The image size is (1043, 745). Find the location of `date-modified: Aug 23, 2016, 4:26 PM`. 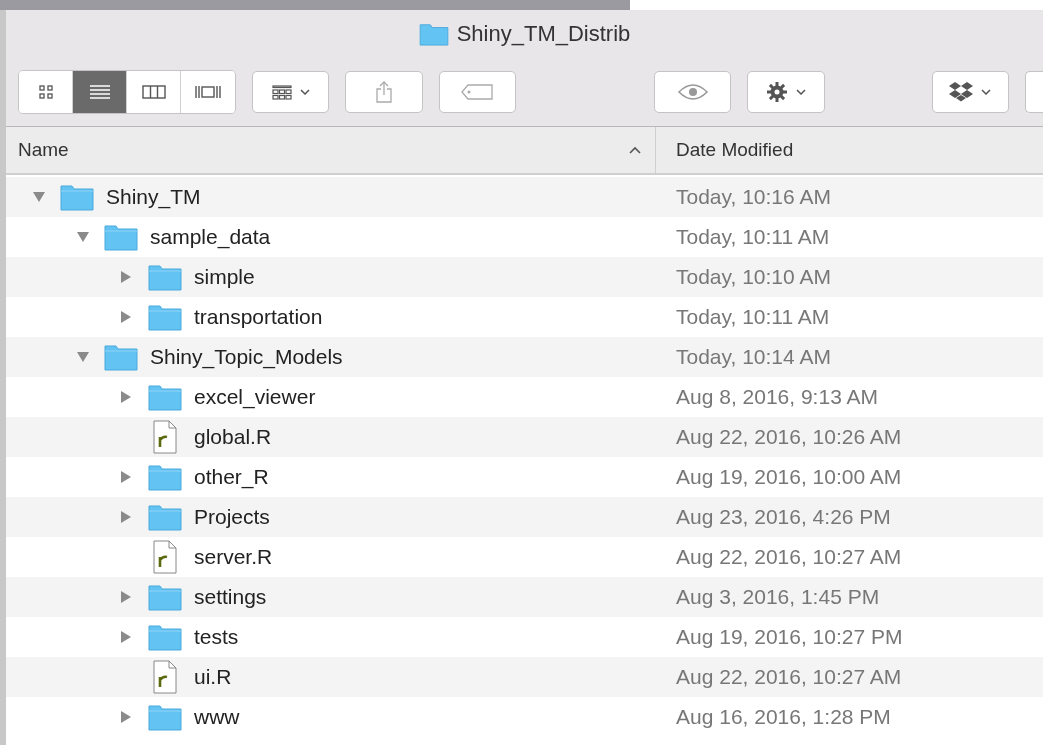

date-modified: Aug 23, 2016, 4:26 PM is located at coordinates (783, 517).